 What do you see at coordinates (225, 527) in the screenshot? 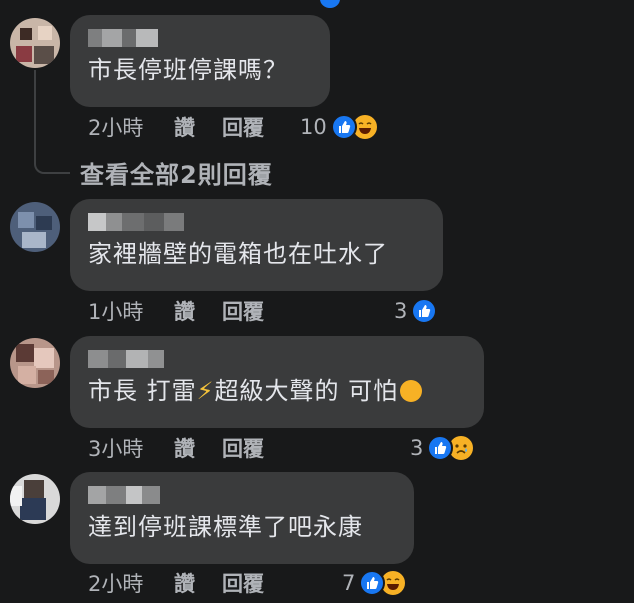
I see `comment-text: 達到停班課標準了吧永康` at bounding box center [225, 527].